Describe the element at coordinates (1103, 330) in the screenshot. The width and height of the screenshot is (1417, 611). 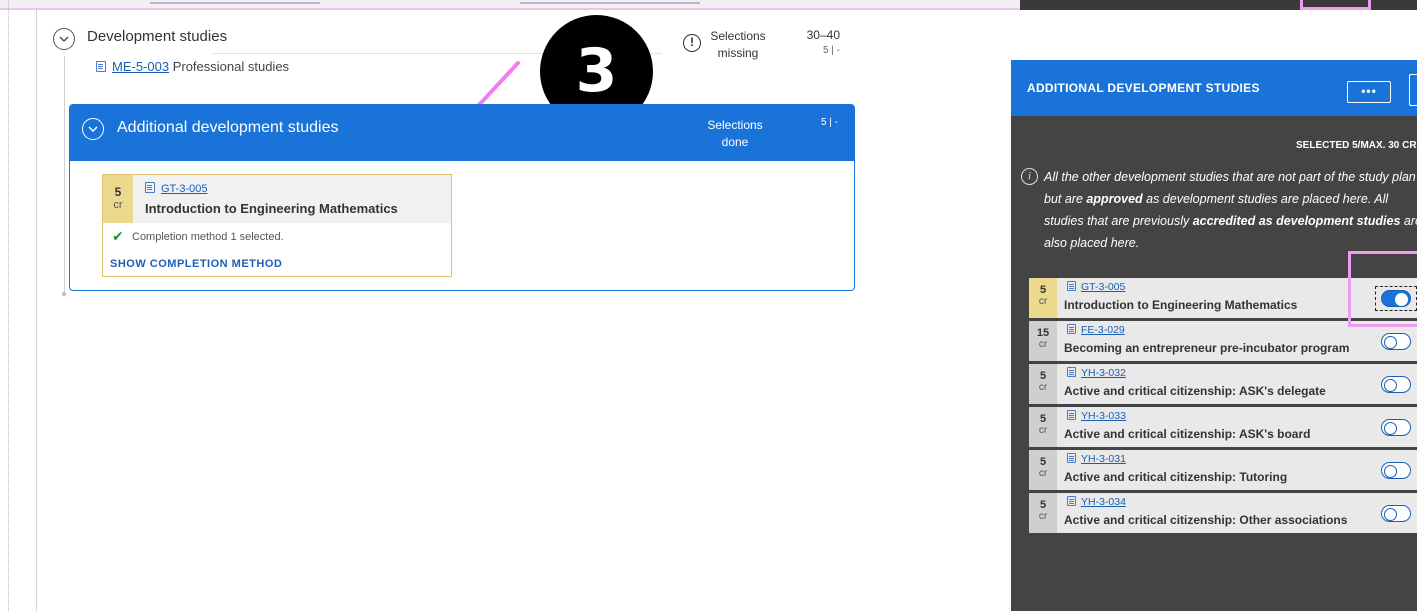
I see `course-code-link: FE-3-029` at that location.